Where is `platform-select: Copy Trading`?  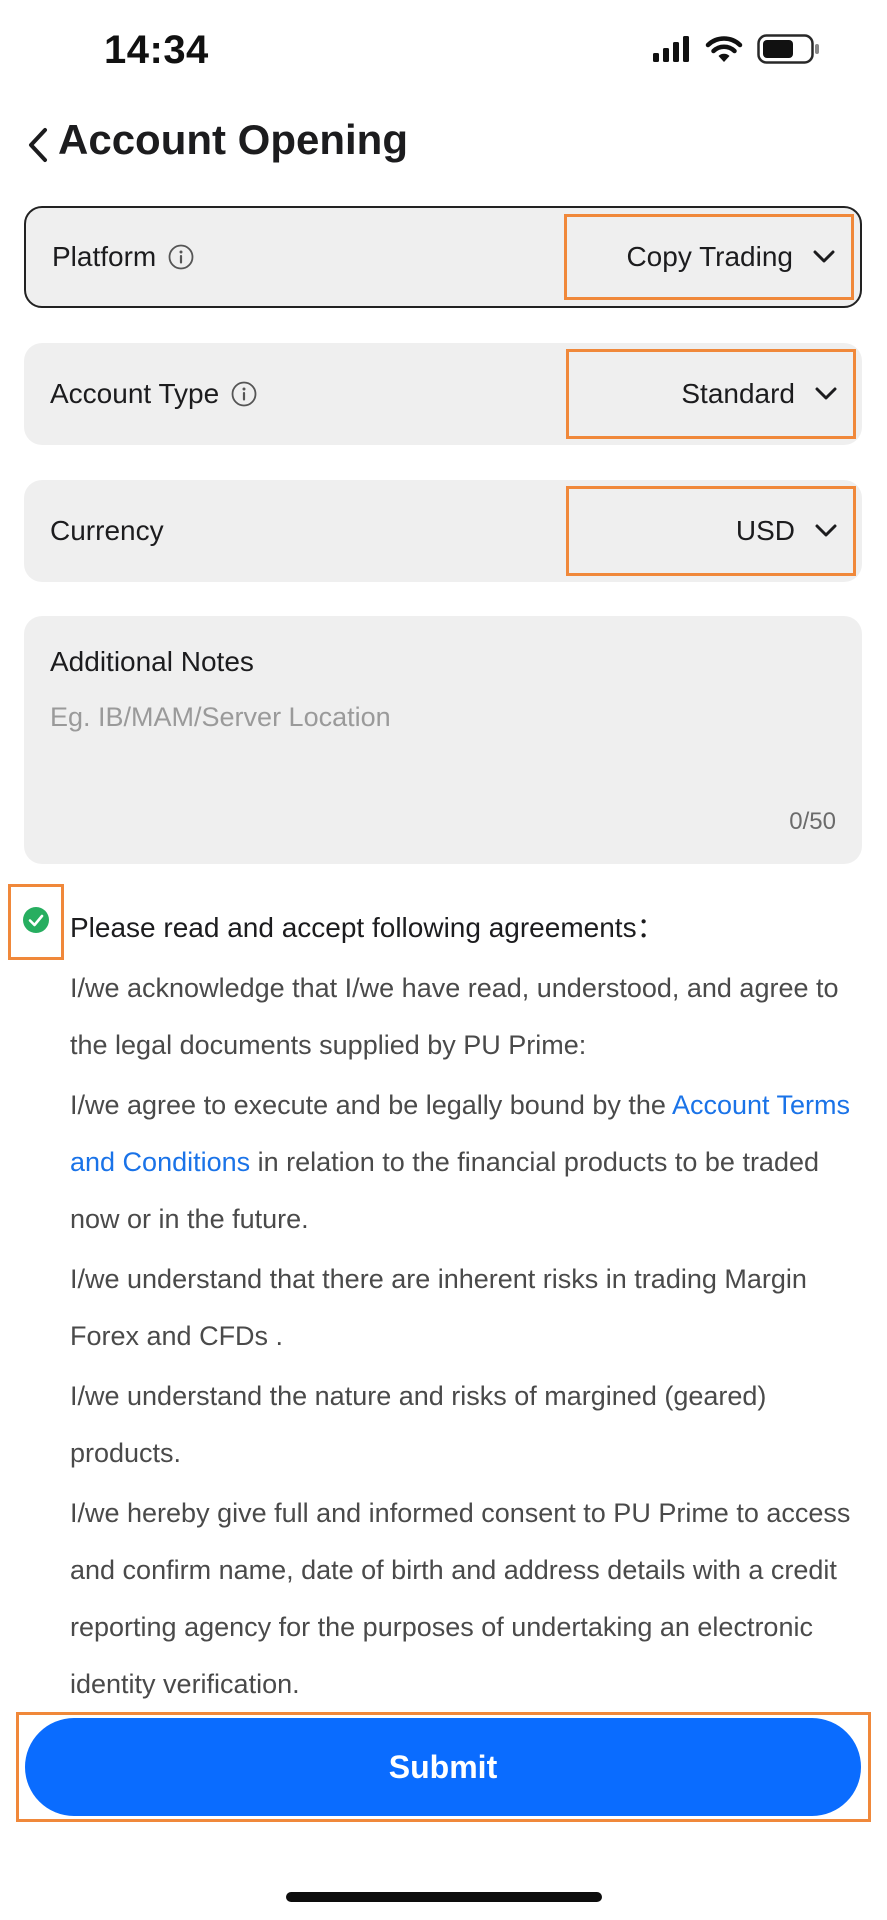
platform-select: Copy Trading is located at coordinates (709, 257).